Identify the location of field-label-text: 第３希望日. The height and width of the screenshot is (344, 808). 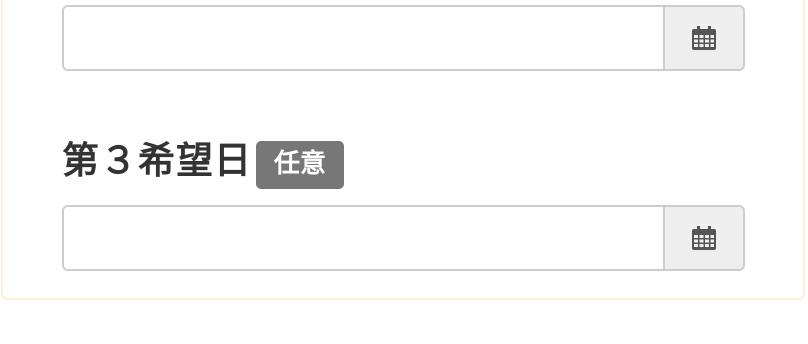
(157, 160).